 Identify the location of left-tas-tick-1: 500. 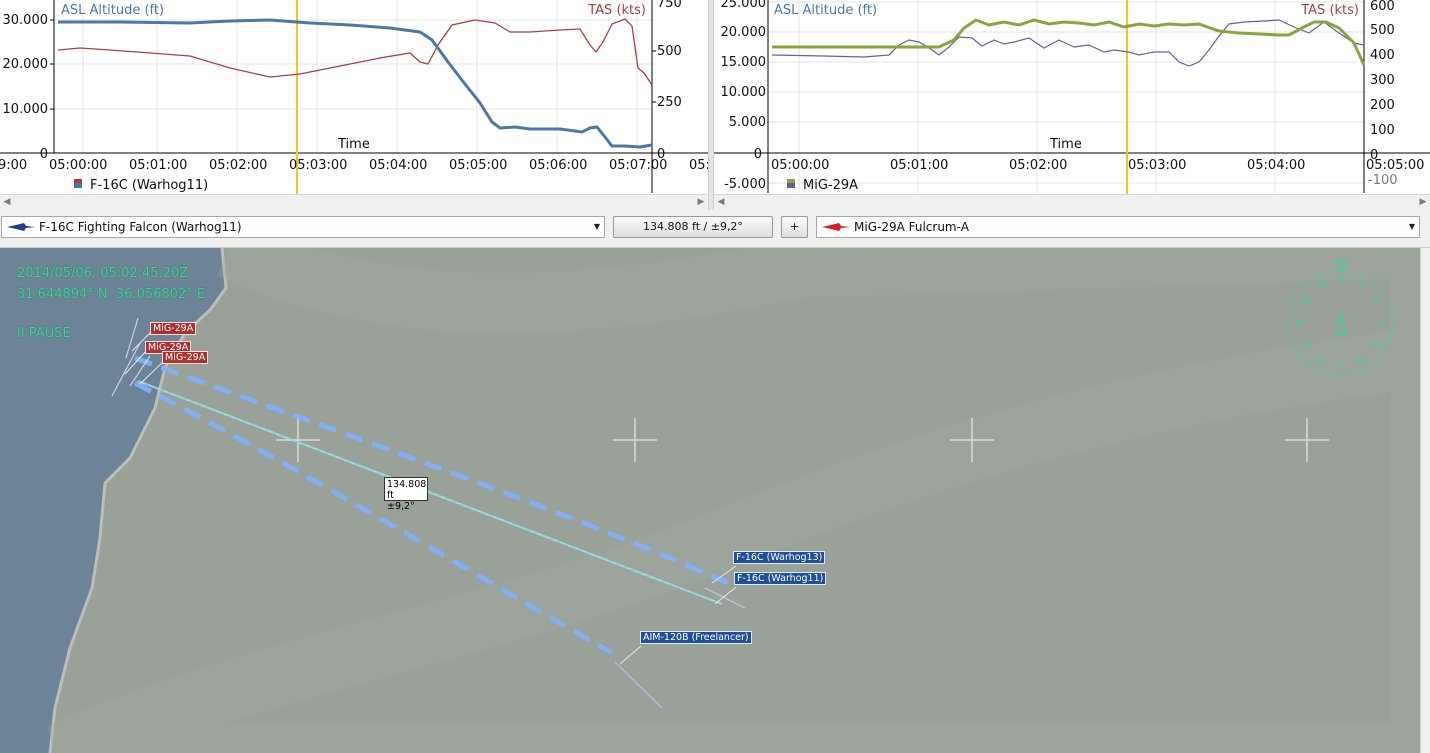
(669, 51).